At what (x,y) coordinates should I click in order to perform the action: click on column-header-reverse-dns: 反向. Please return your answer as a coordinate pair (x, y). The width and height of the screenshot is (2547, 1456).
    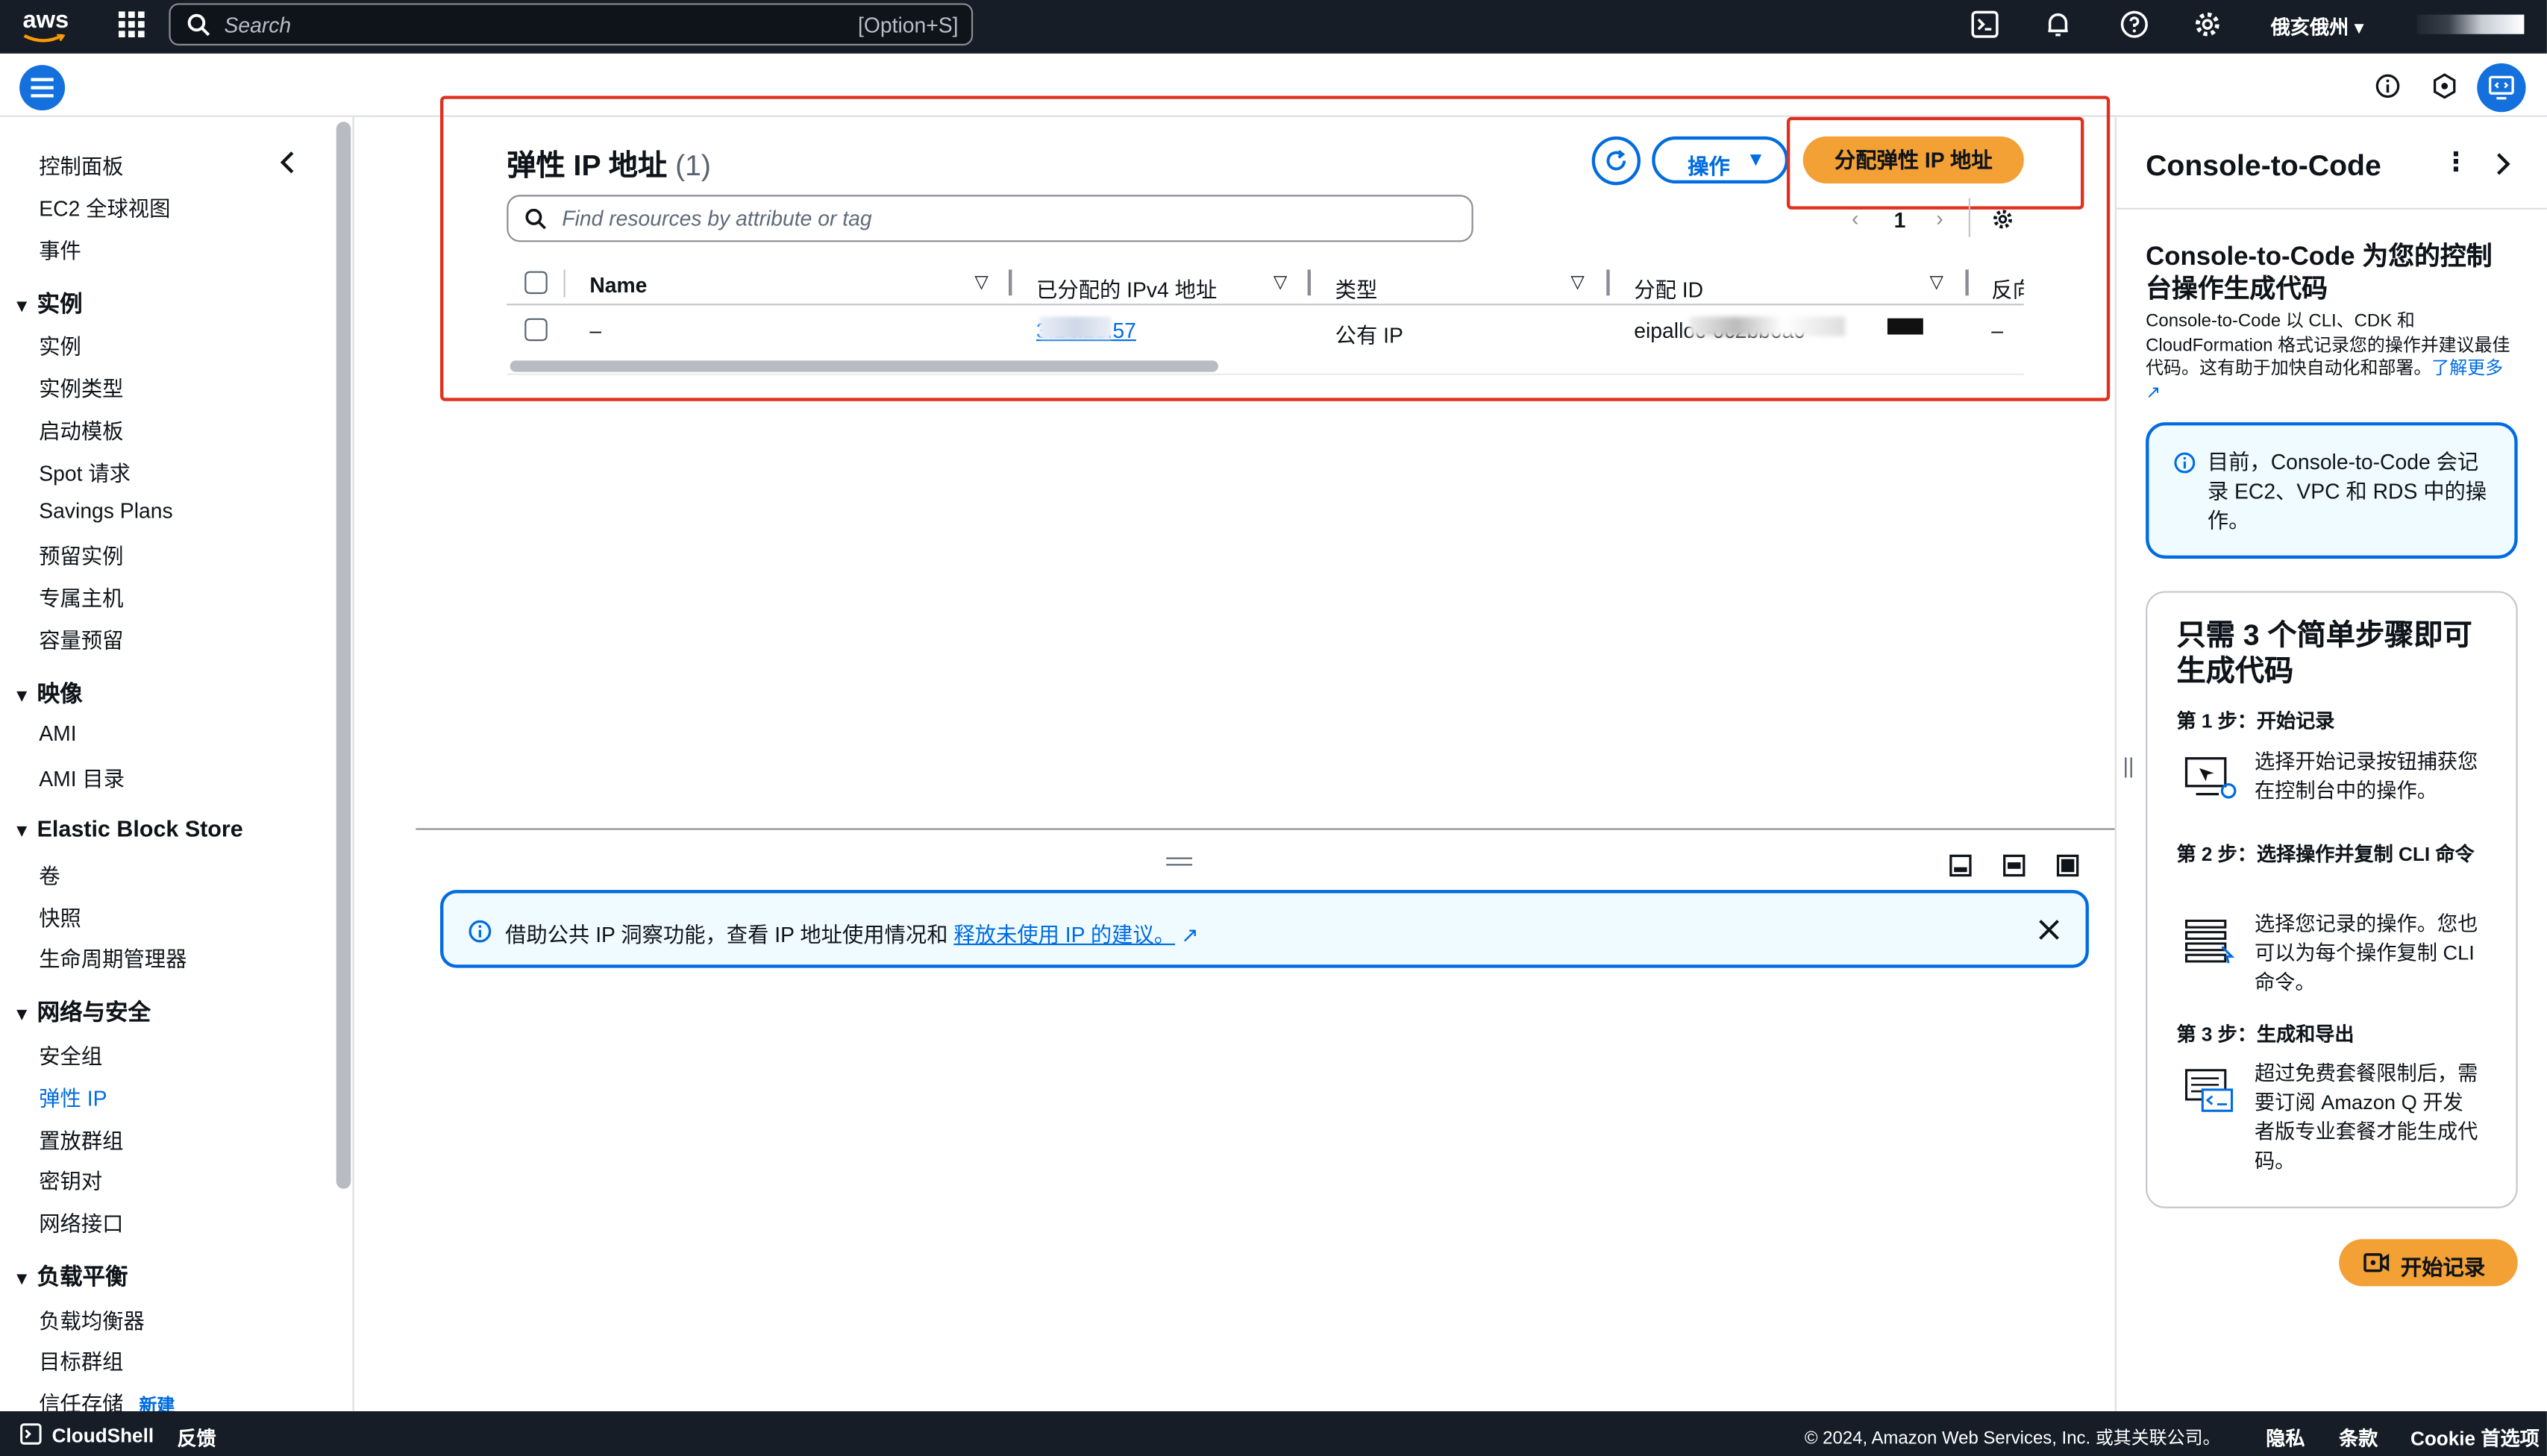
    Looking at the image, I should click on (2007, 288).